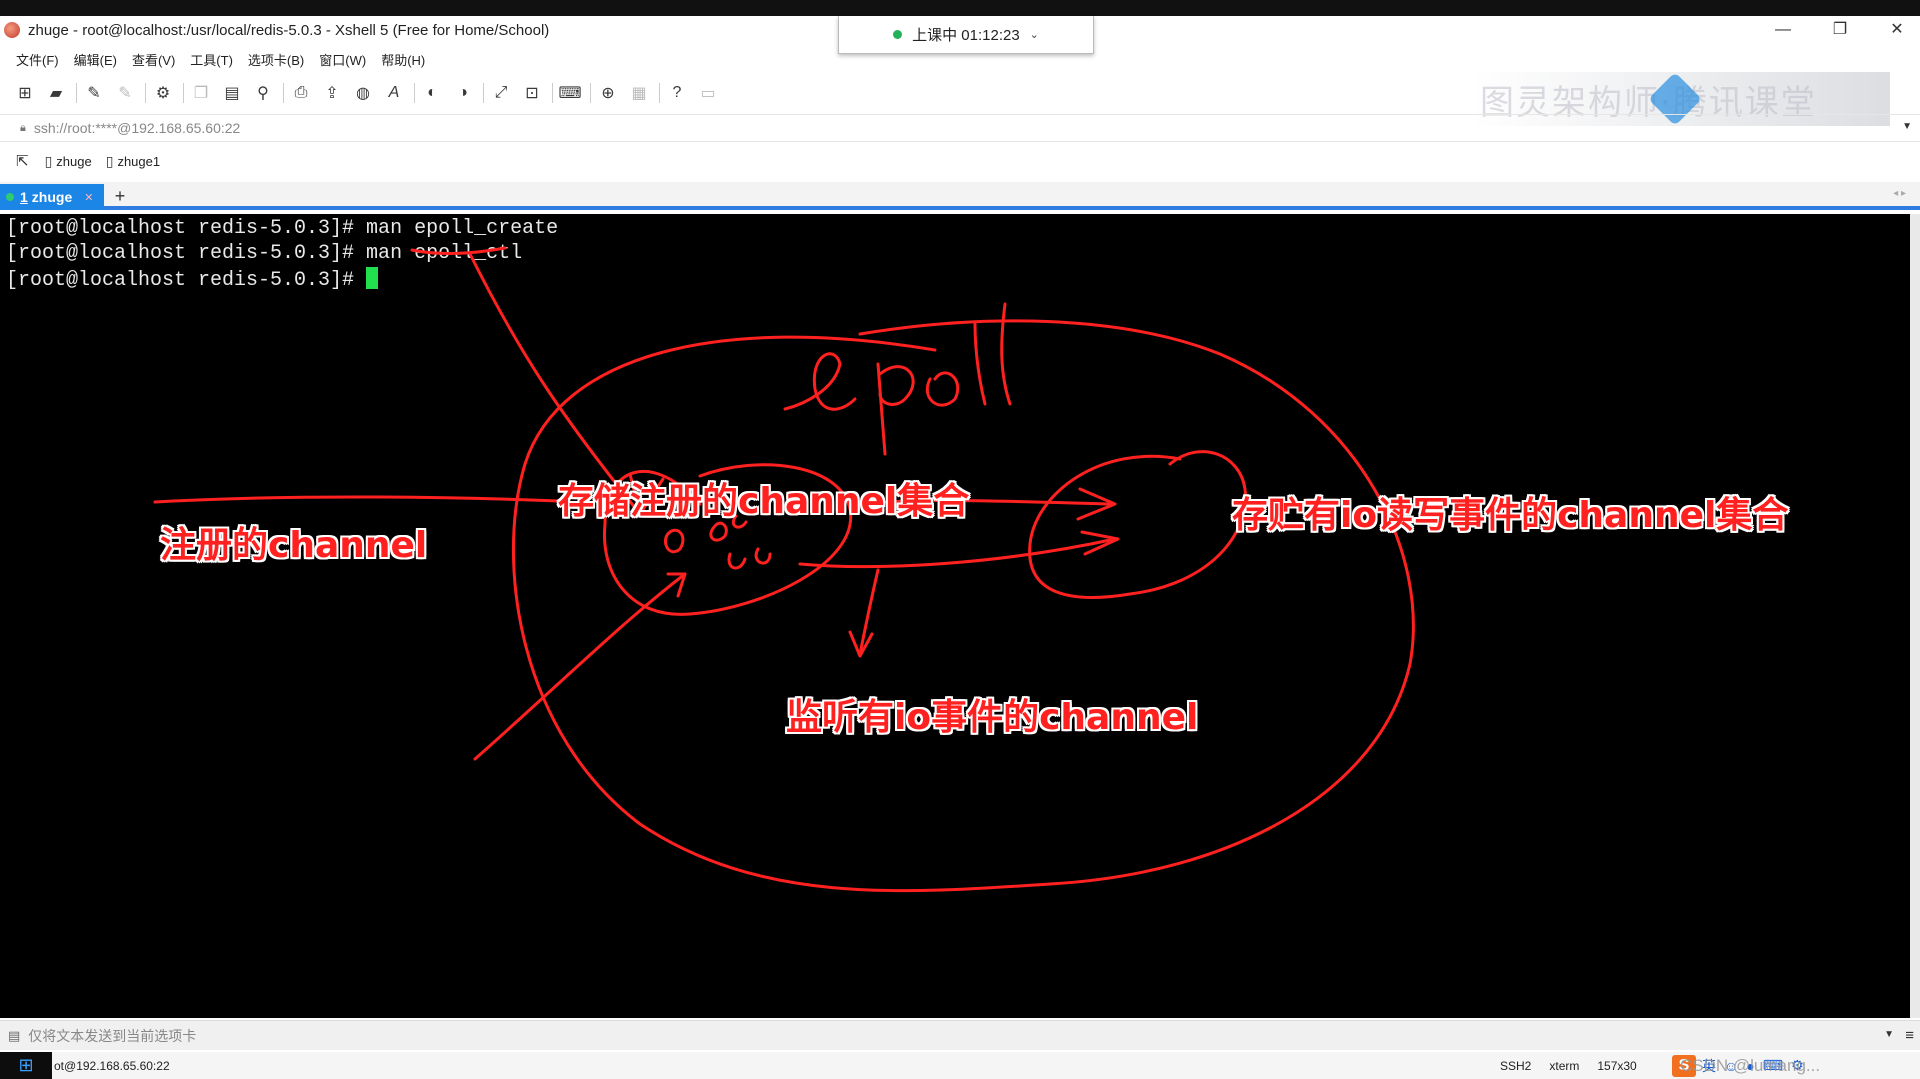 The height and width of the screenshot is (1079, 1920). What do you see at coordinates (463, 93) in the screenshot?
I see `xftp-icon: ◑` at bounding box center [463, 93].